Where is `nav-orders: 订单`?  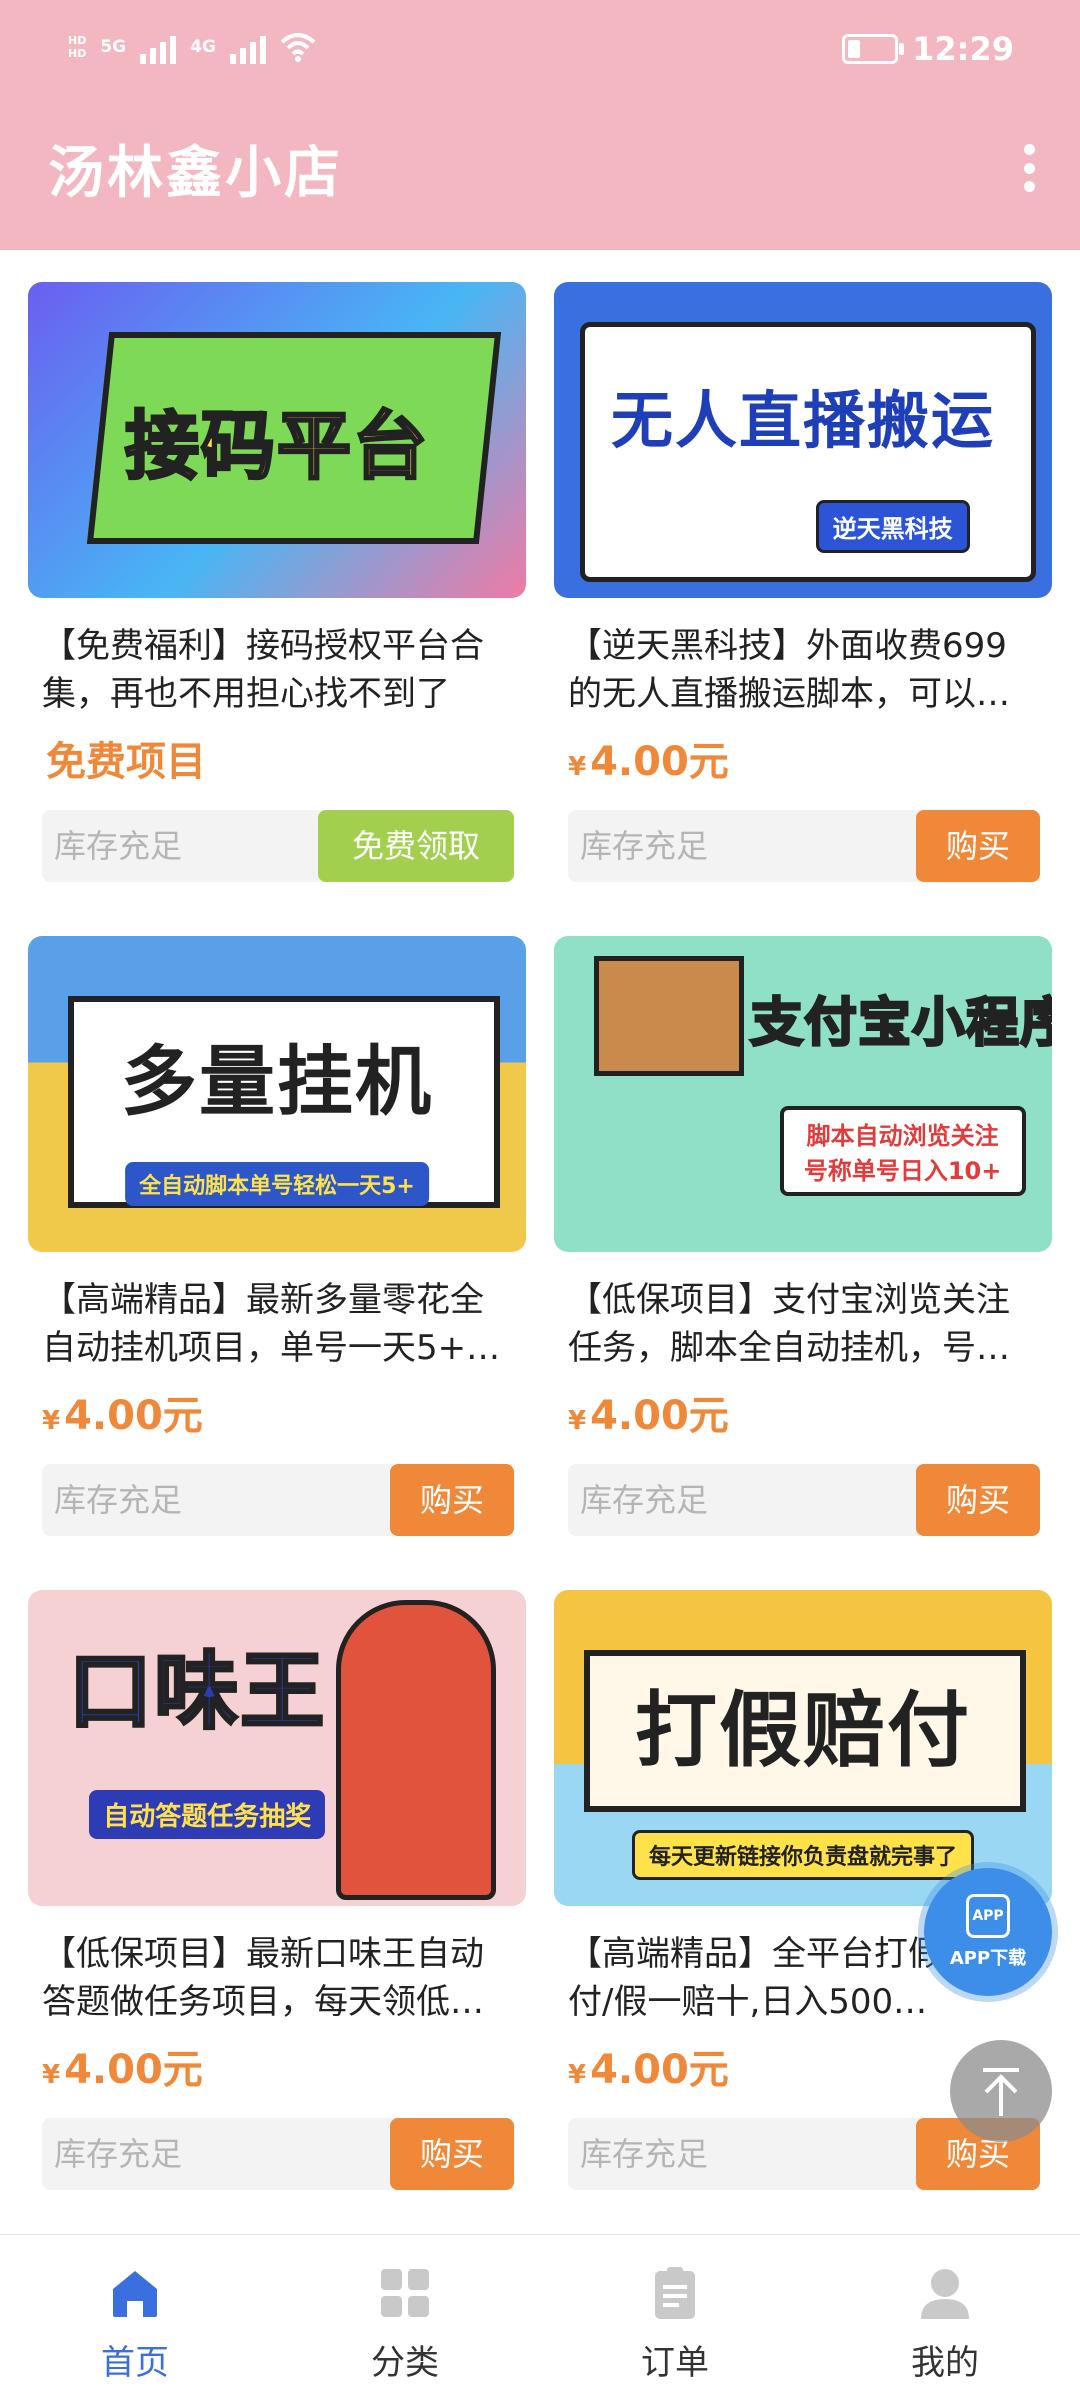 nav-orders: 订单 is located at coordinates (675, 2318).